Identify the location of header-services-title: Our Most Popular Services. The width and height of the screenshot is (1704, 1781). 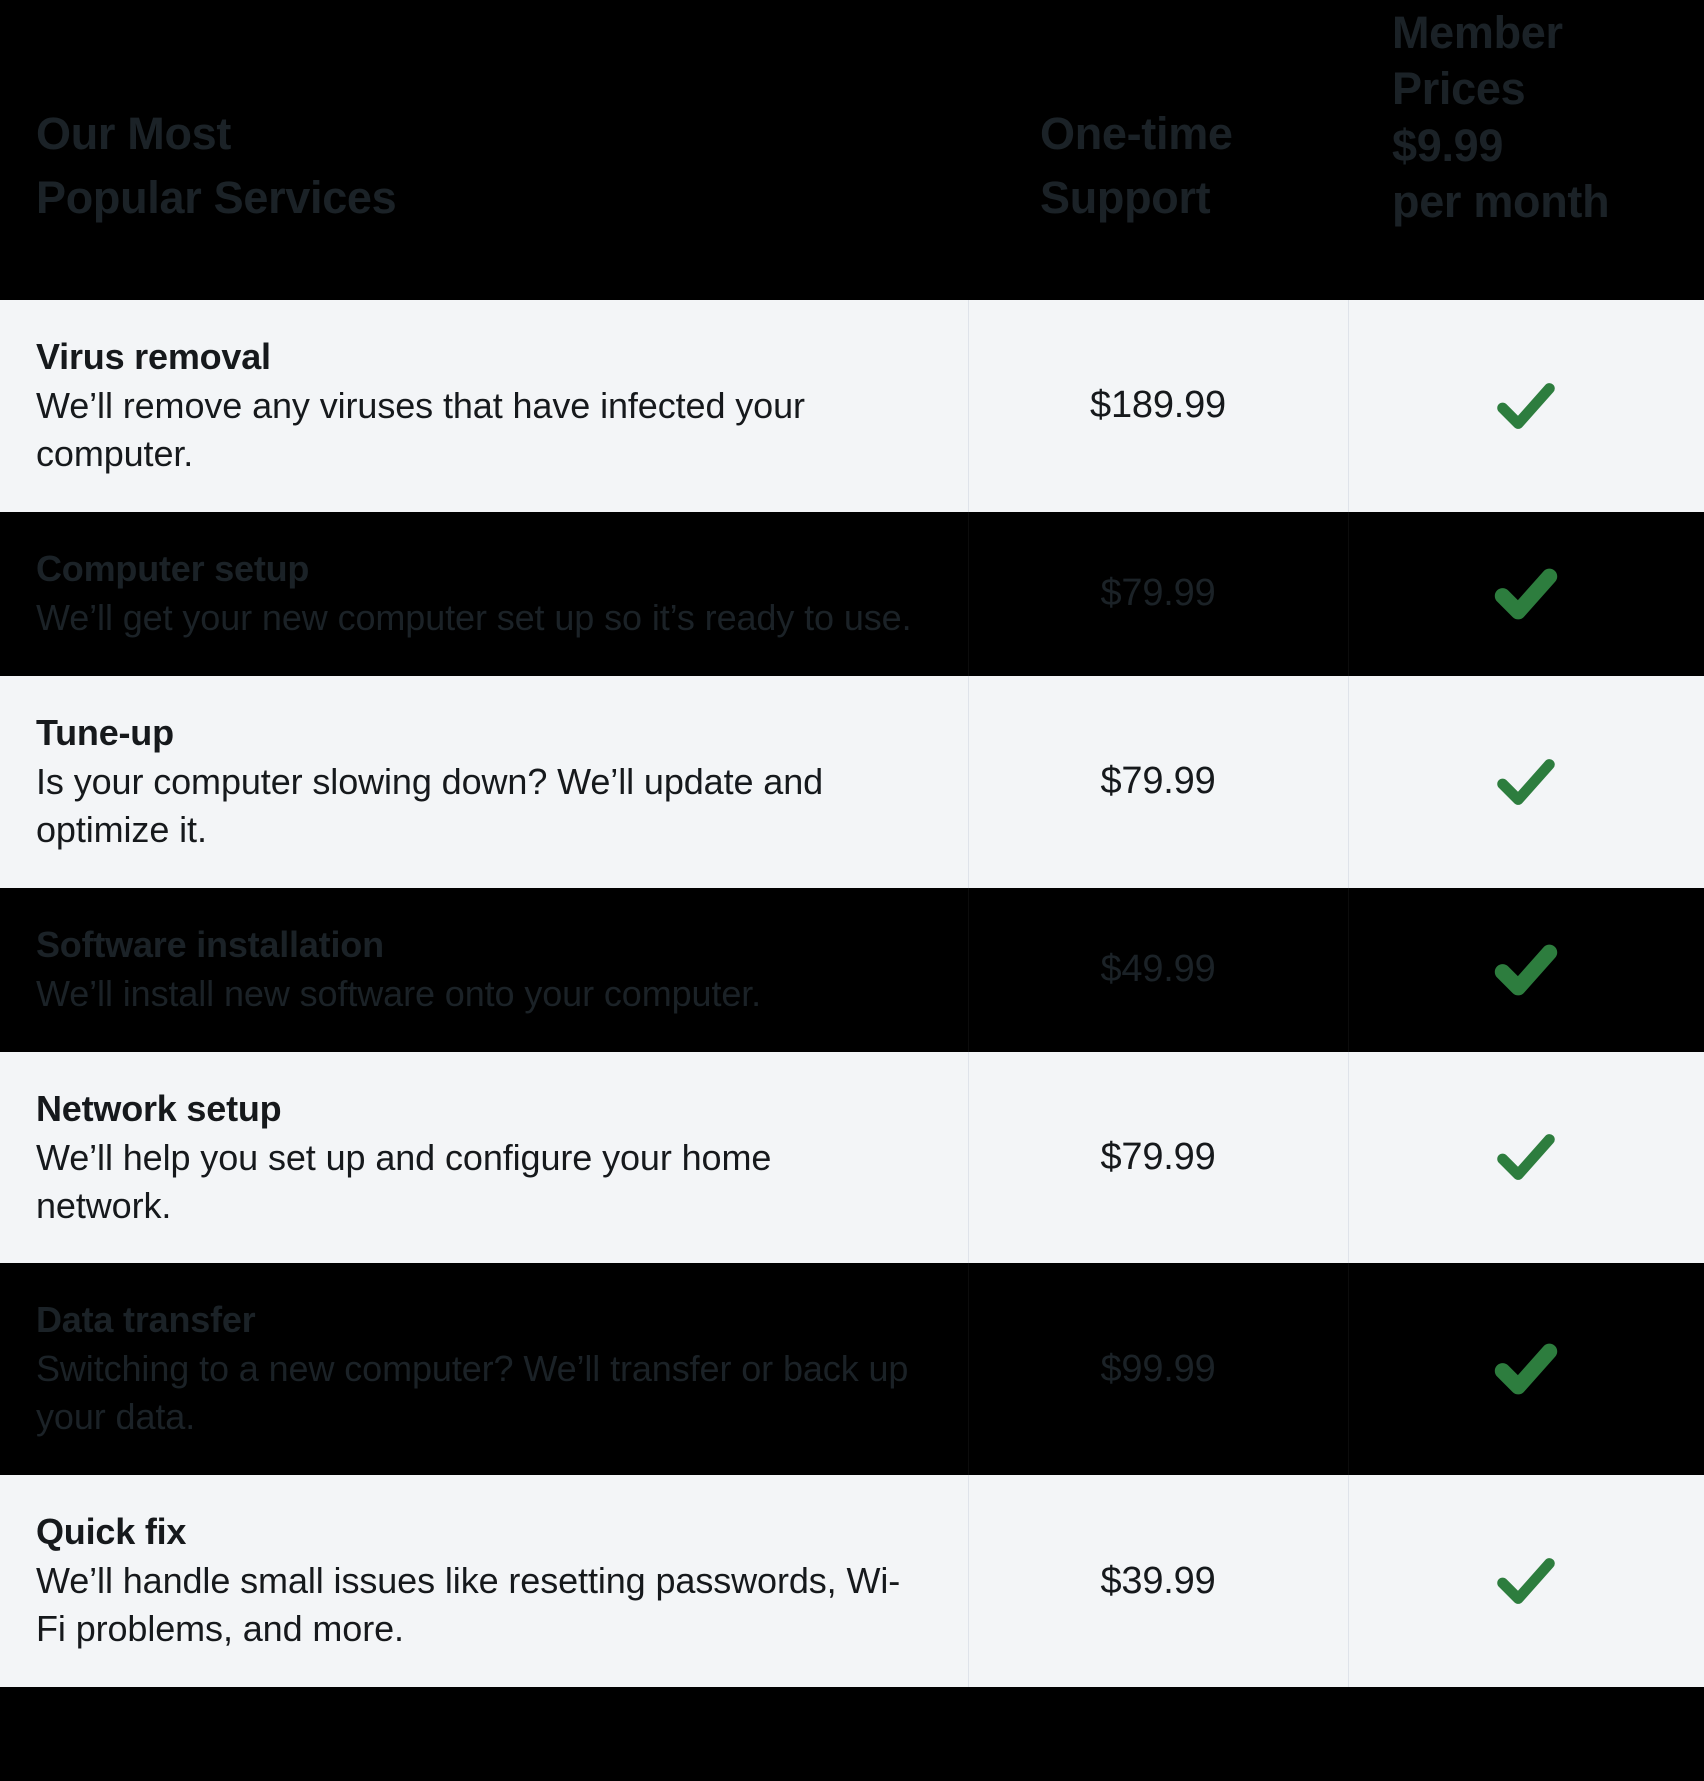
(216, 166).